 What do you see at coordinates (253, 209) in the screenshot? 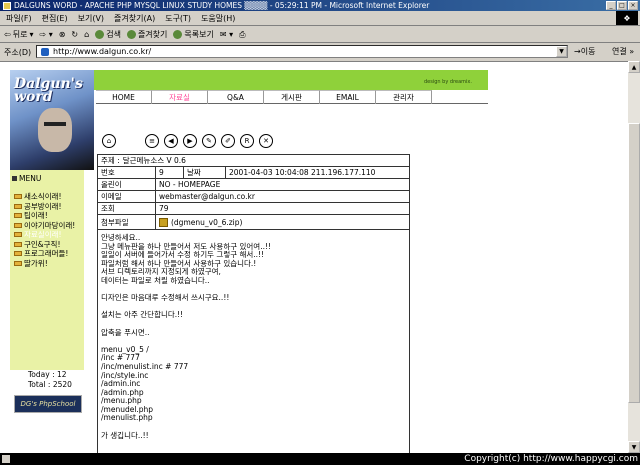
I see `post-views-row: 조회 79` at bounding box center [253, 209].